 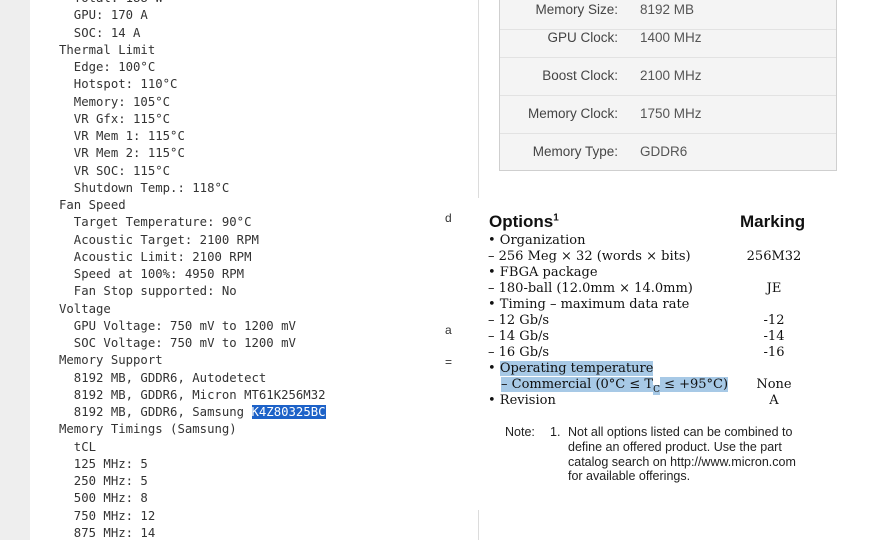 What do you see at coordinates (694, 384) in the screenshot?
I see `option-text-tail: ≤ +95°C)` at bounding box center [694, 384].